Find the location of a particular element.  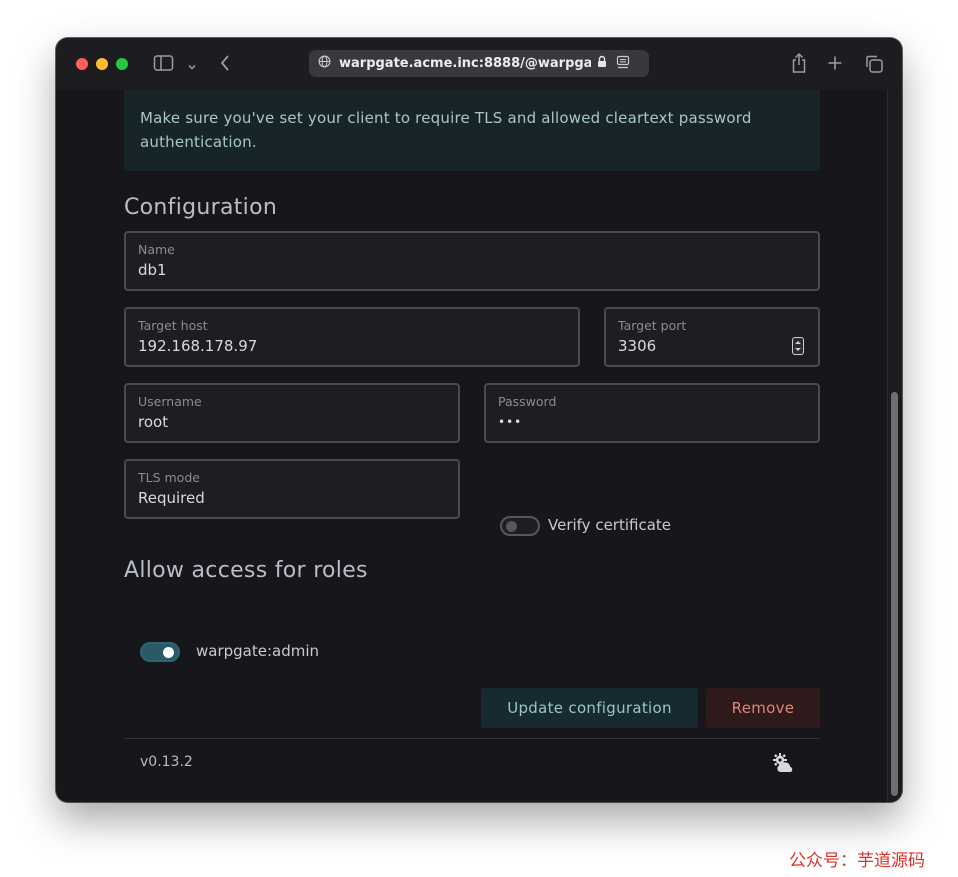

scrollbar-thumb is located at coordinates (894, 594).